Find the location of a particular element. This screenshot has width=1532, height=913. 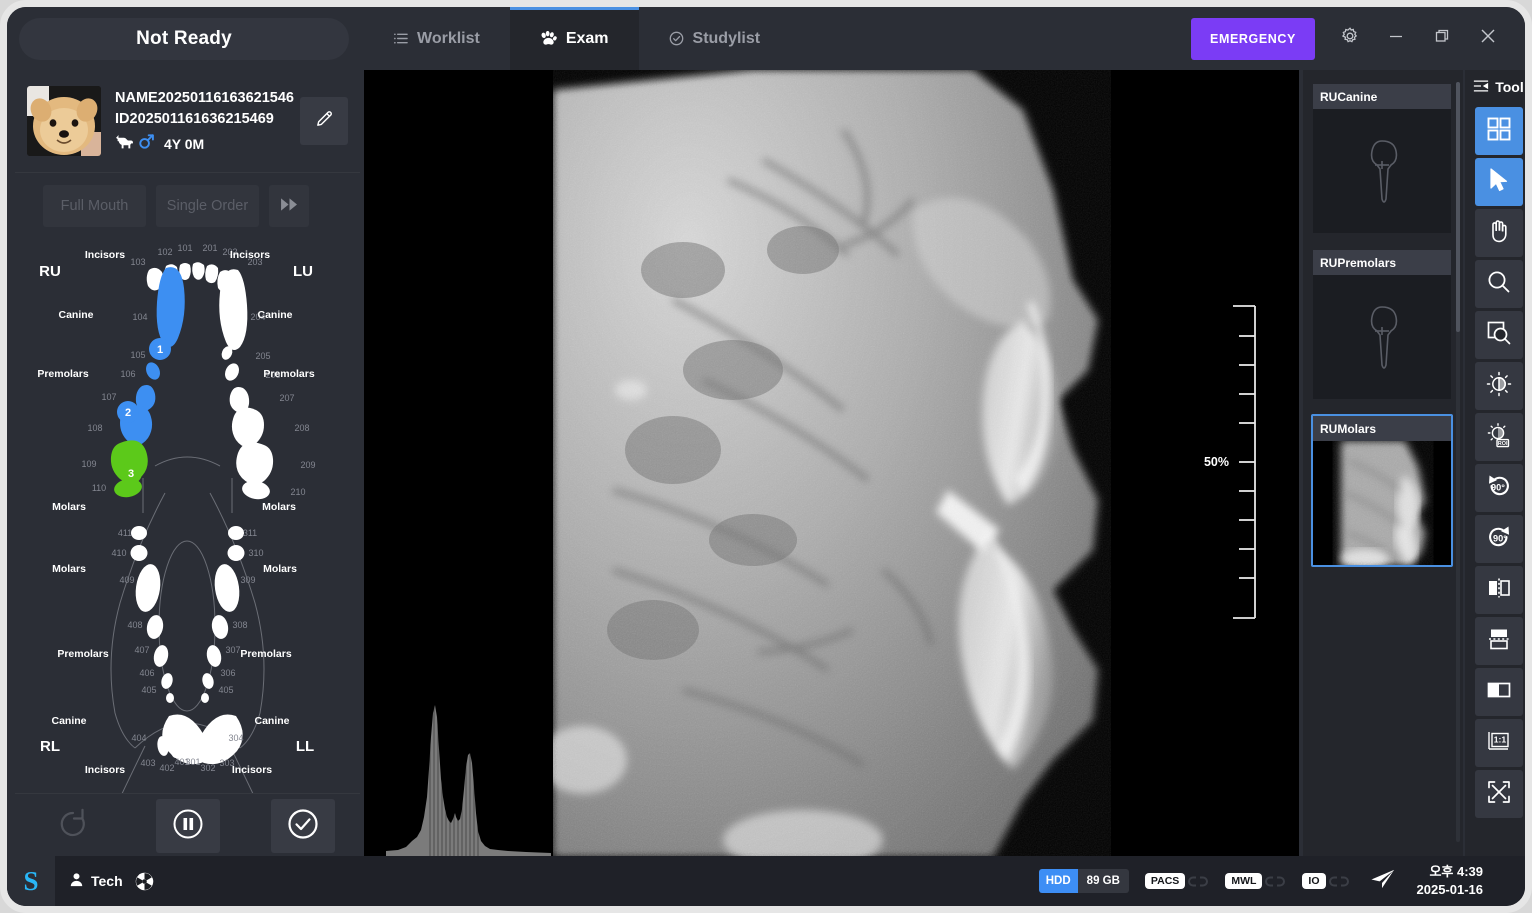

edit-patient-button is located at coordinates (324, 121).